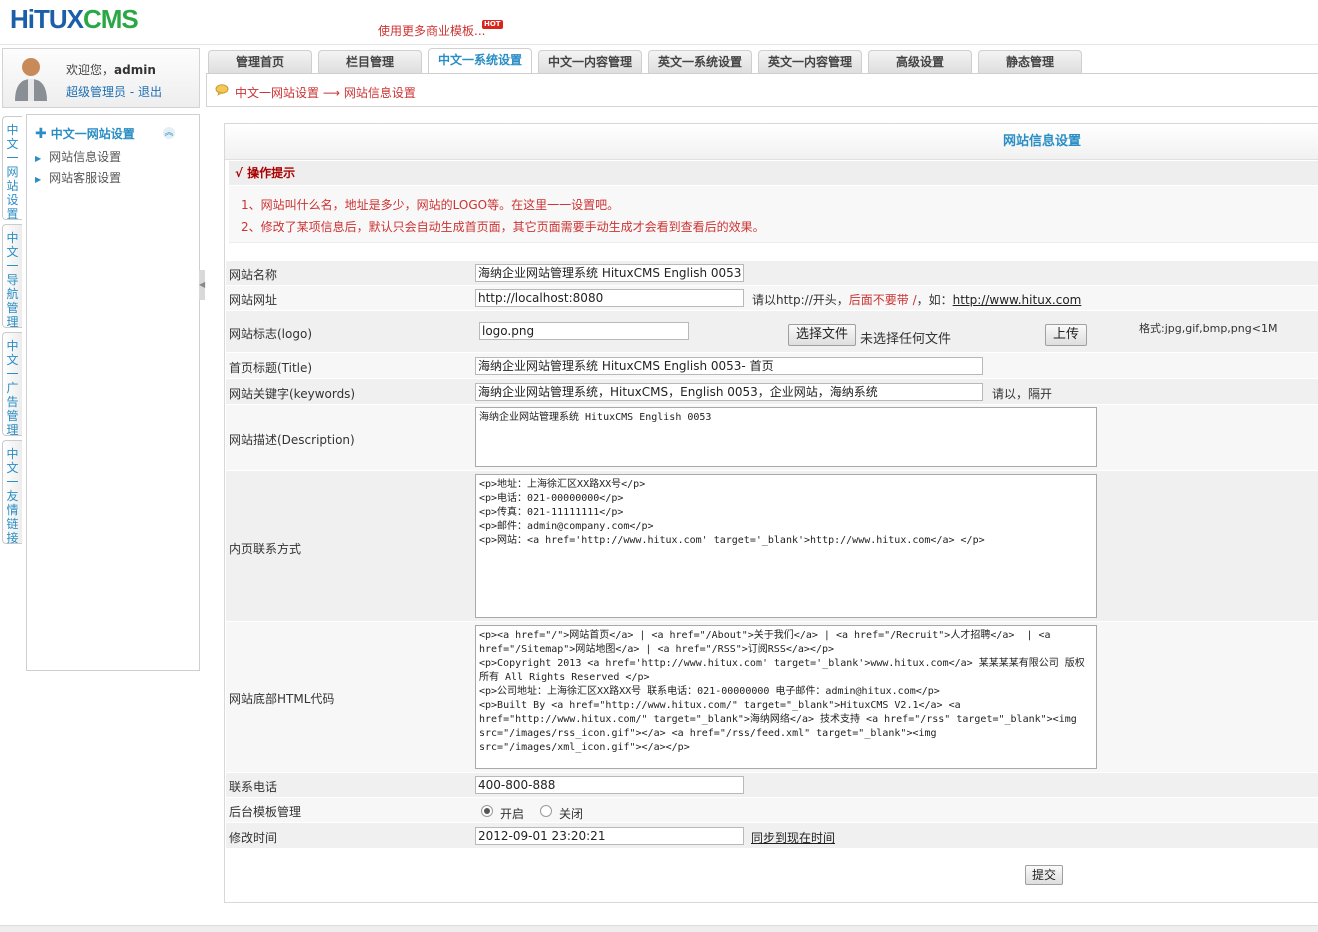 The image size is (1318, 932). What do you see at coordinates (12, 384) in the screenshot?
I see `side-tab-ads: 中文一广告管理` at bounding box center [12, 384].